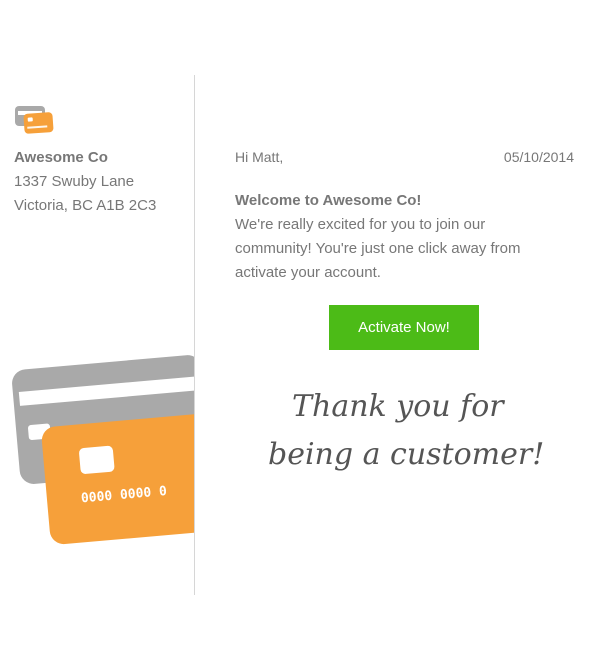  I want to click on credit-cards-icon, so click(34, 122).